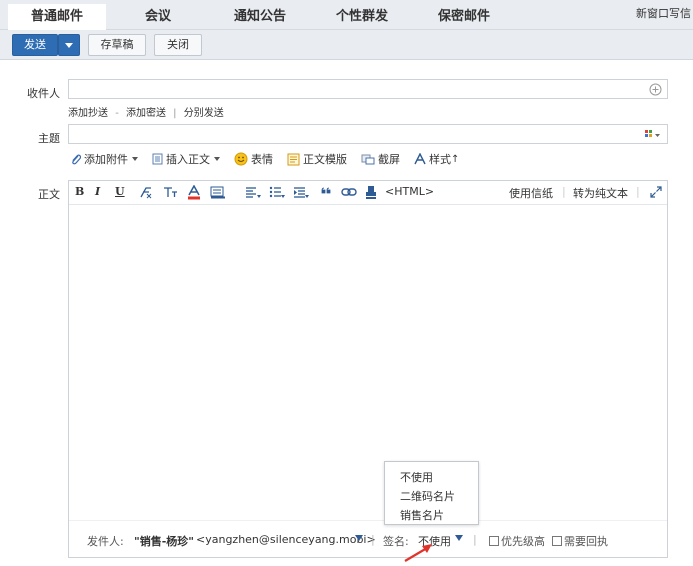  What do you see at coordinates (164, 541) in the screenshot?
I see `sender-name: "销售-杨珍"` at bounding box center [164, 541].